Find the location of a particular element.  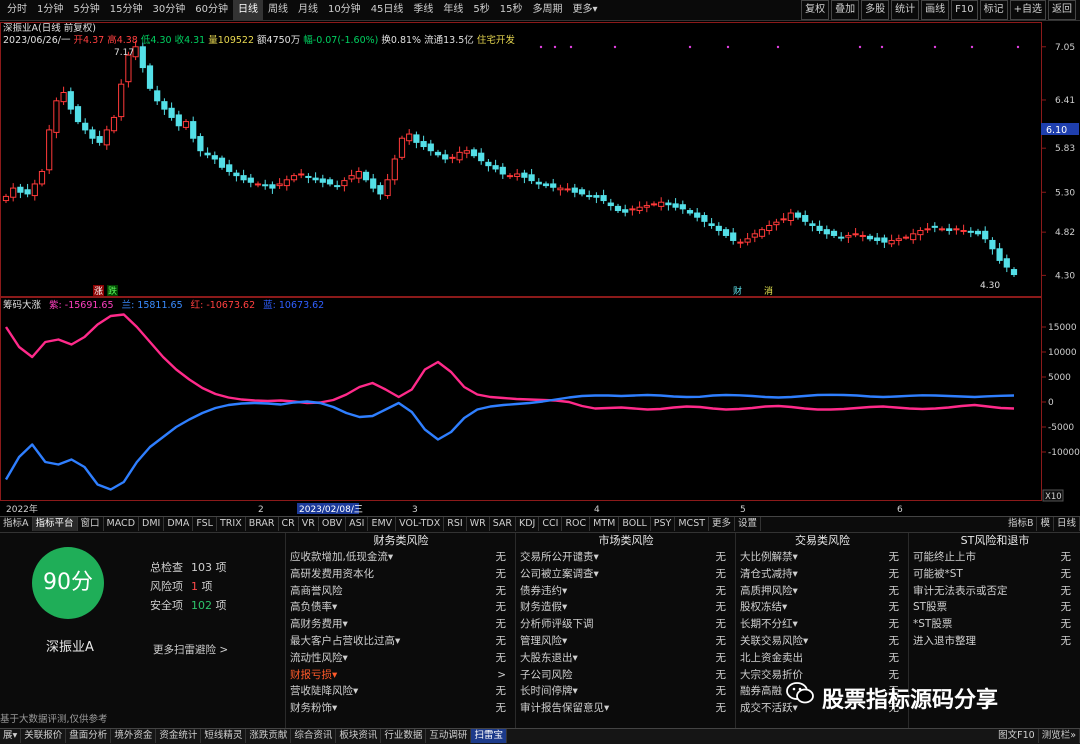

period-tab: 更多▾ is located at coordinates (585, 10).